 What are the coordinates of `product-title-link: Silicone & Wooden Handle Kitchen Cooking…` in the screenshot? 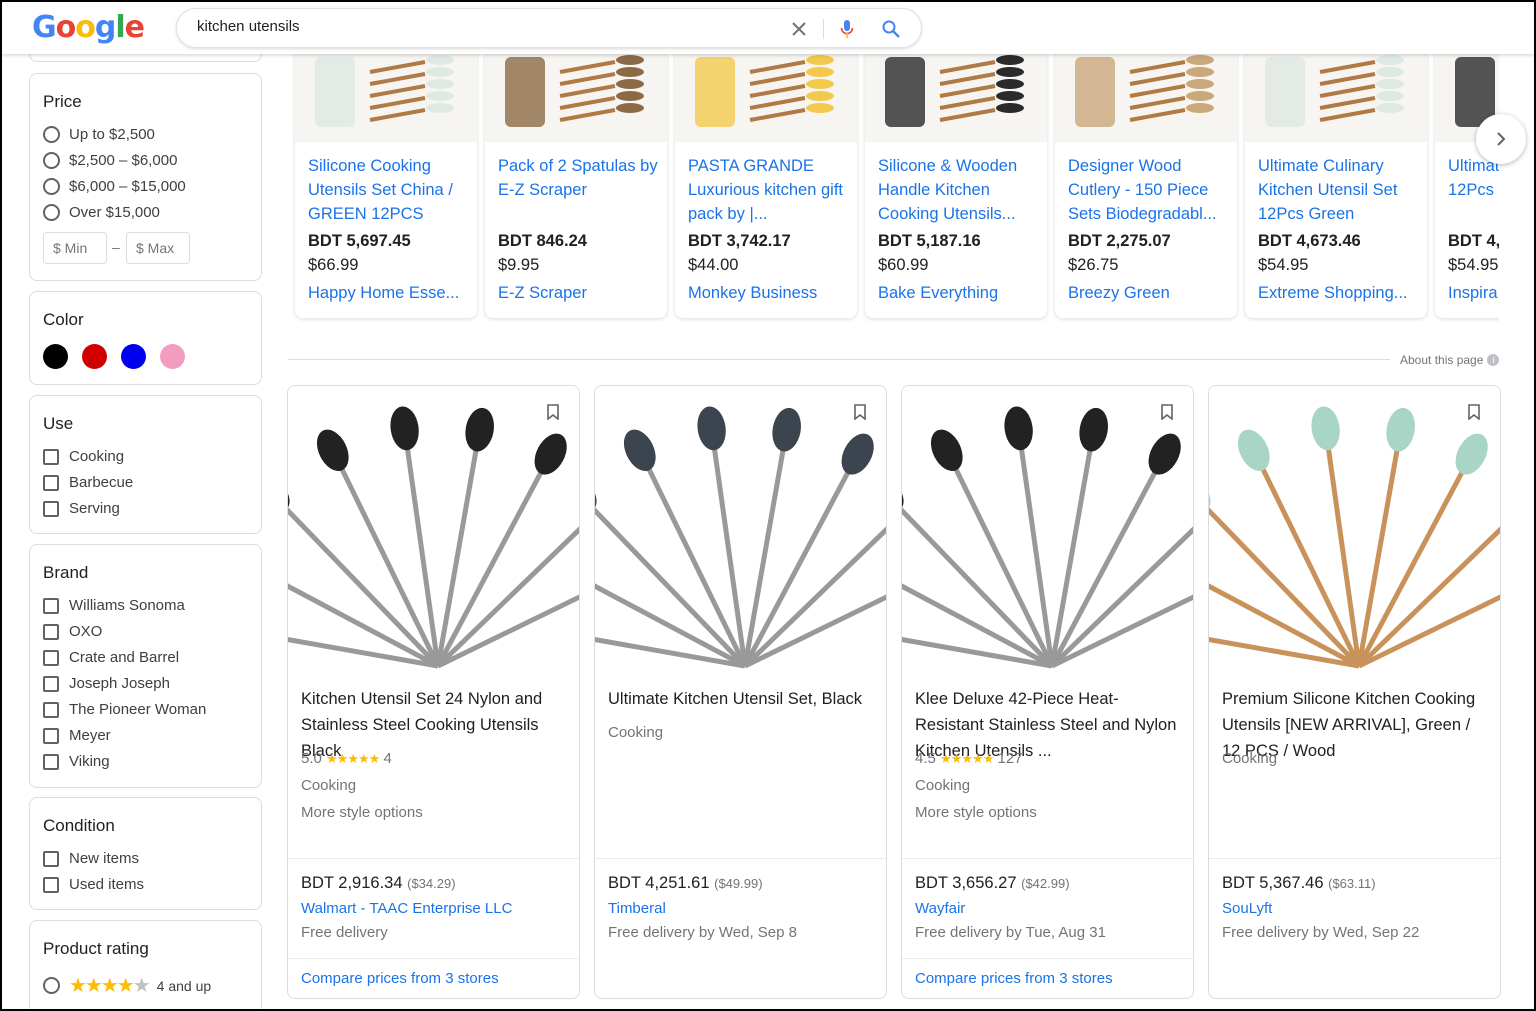 It's located at (958, 190).